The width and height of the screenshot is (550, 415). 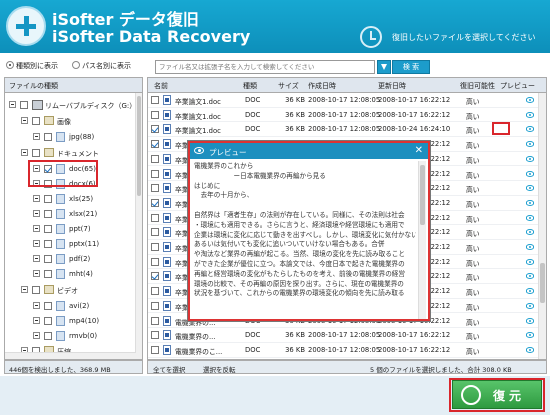 What do you see at coordinates (71, 274) in the screenshot?
I see `tree-item: mht(4)` at bounding box center [71, 274].